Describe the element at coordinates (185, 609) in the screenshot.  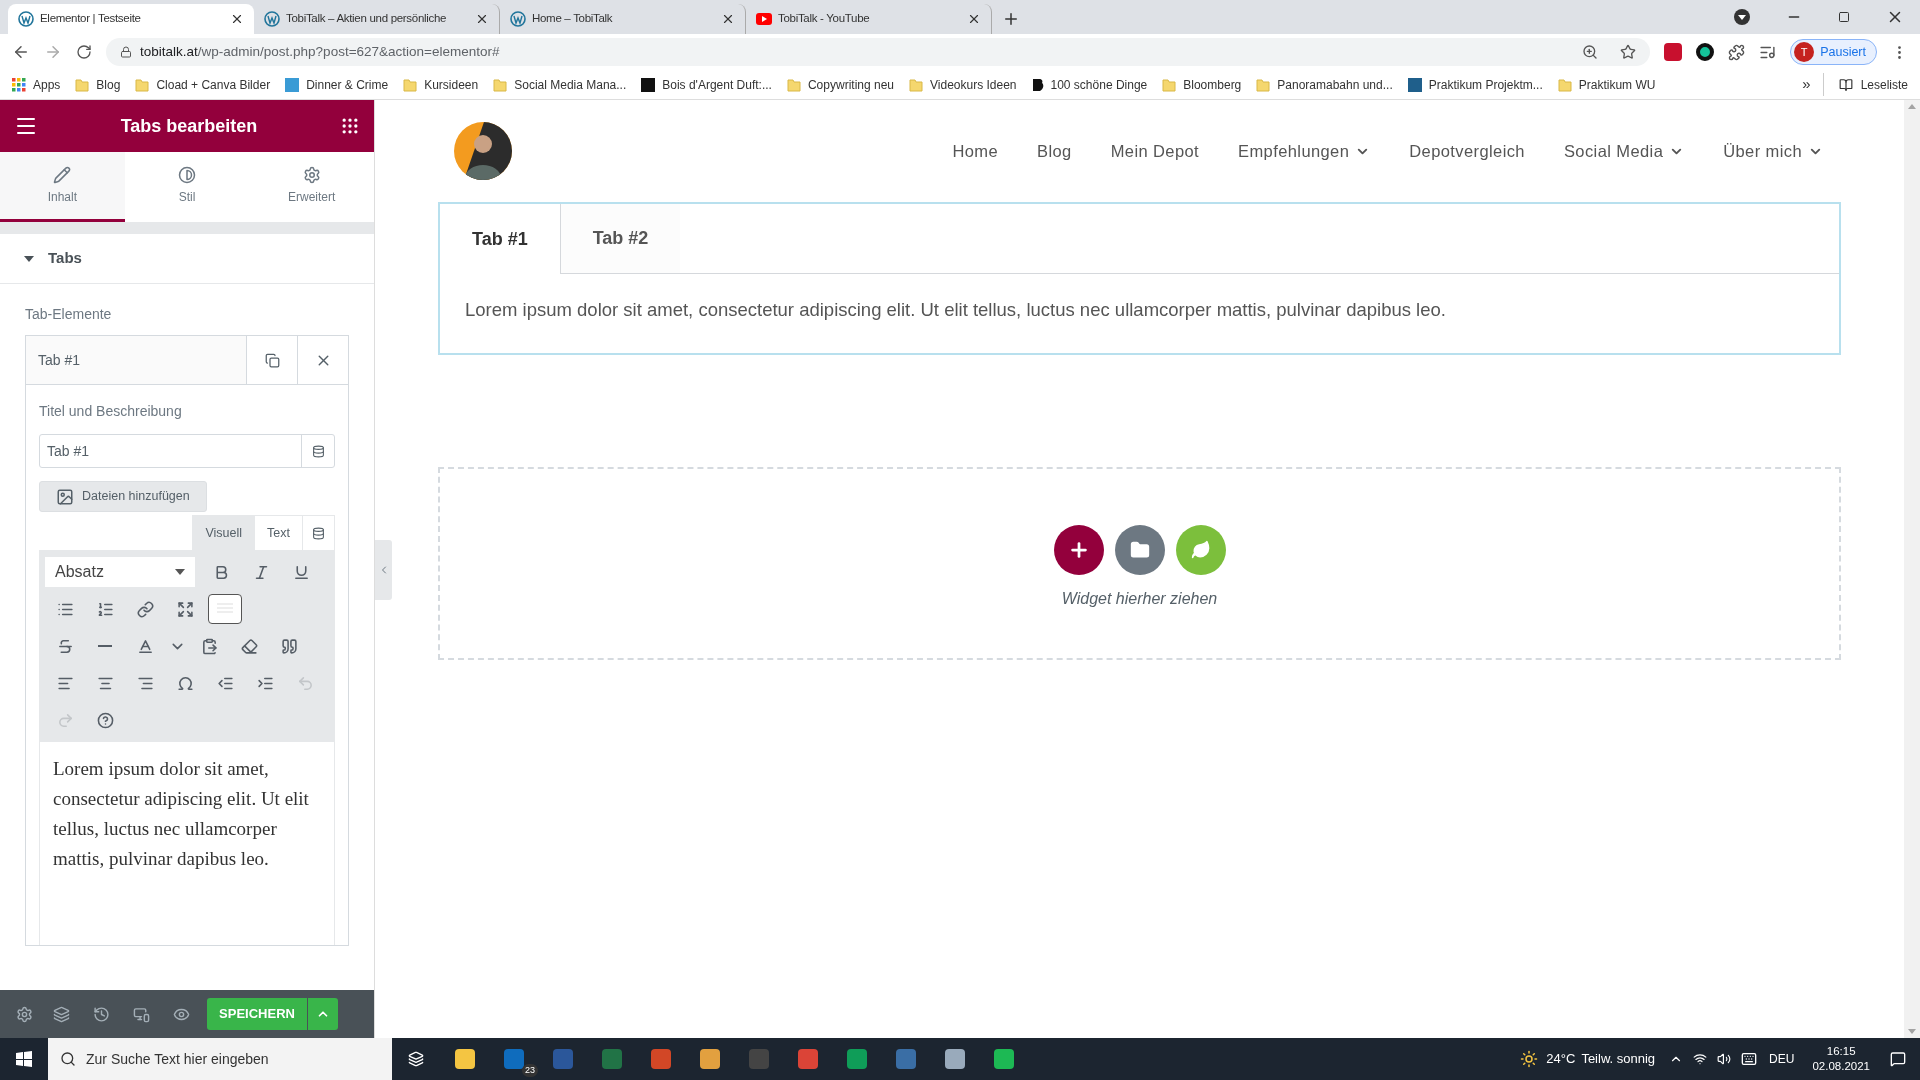
I see `fullscreen-icon` at that location.